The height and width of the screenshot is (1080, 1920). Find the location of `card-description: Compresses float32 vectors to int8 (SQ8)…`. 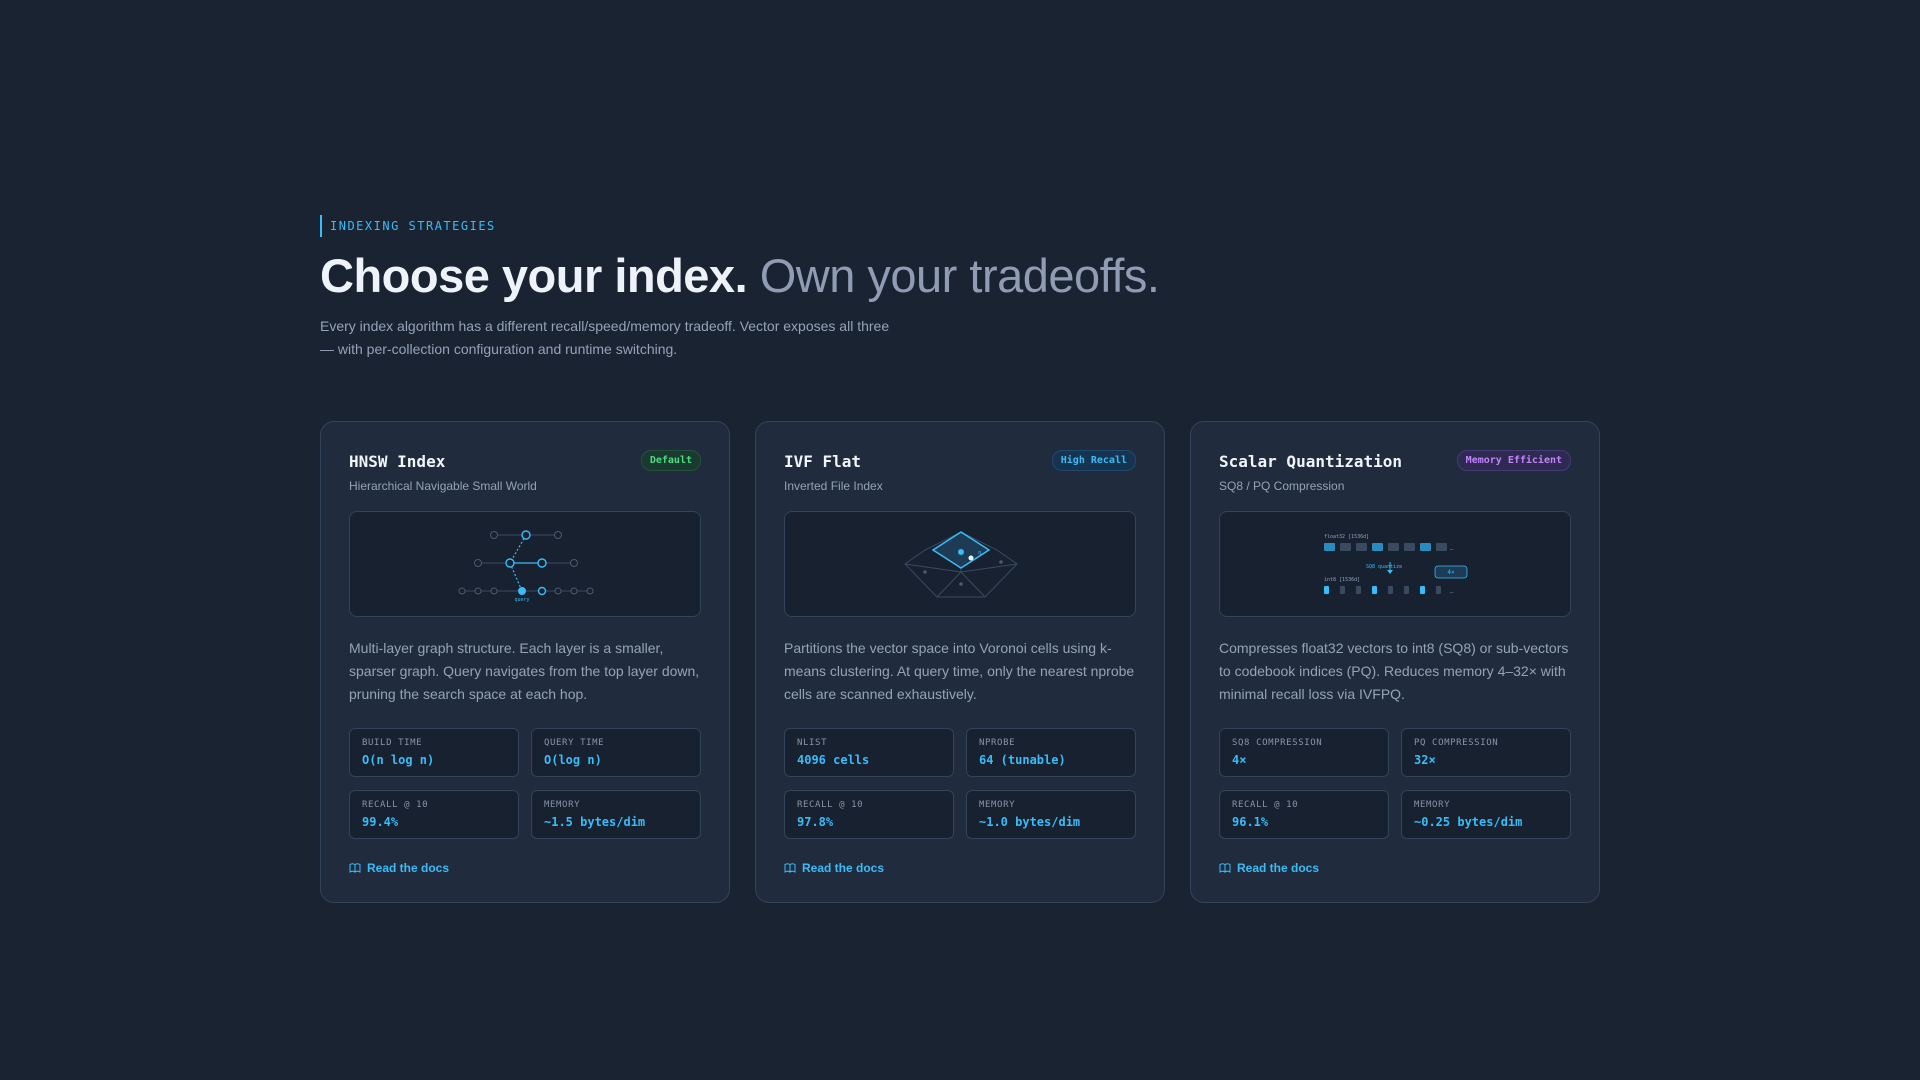

card-description: Compresses float32 vectors to int8 (SQ8)… is located at coordinates (1394, 671).